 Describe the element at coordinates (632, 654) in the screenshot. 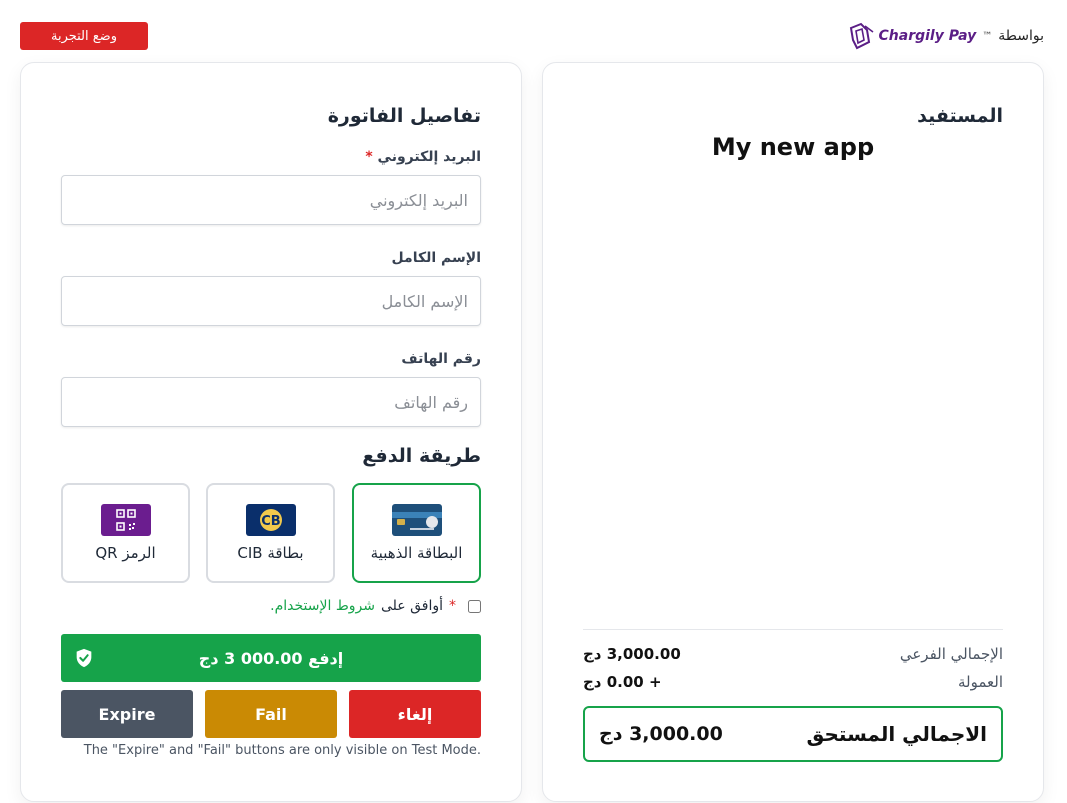

I see `subtotal-value: 3,000.00 دج` at that location.